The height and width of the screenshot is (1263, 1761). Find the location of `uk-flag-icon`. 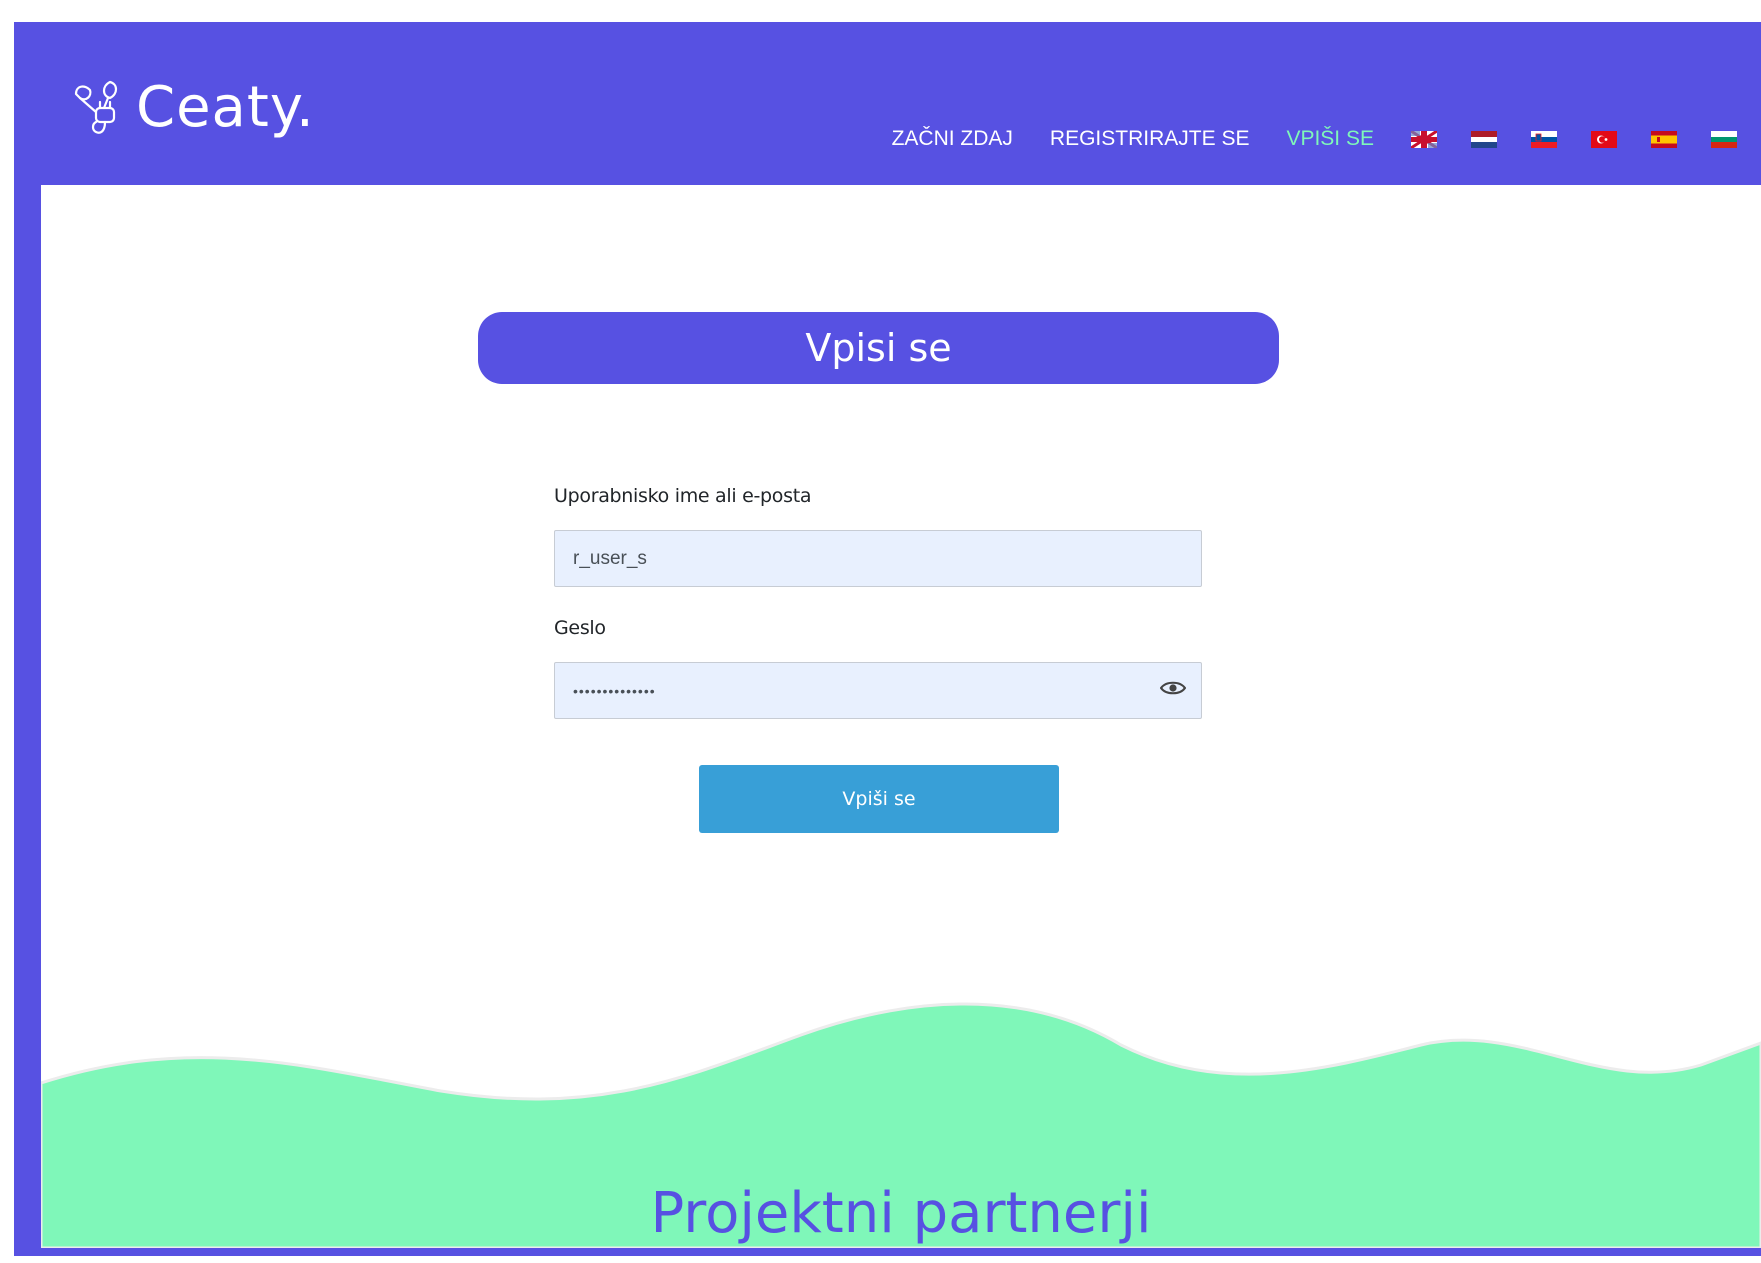

uk-flag-icon is located at coordinates (1424, 139).